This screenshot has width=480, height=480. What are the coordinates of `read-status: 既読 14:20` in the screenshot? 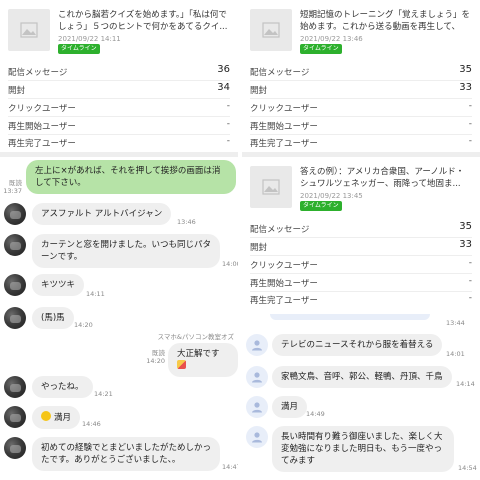 It's located at (155, 357).